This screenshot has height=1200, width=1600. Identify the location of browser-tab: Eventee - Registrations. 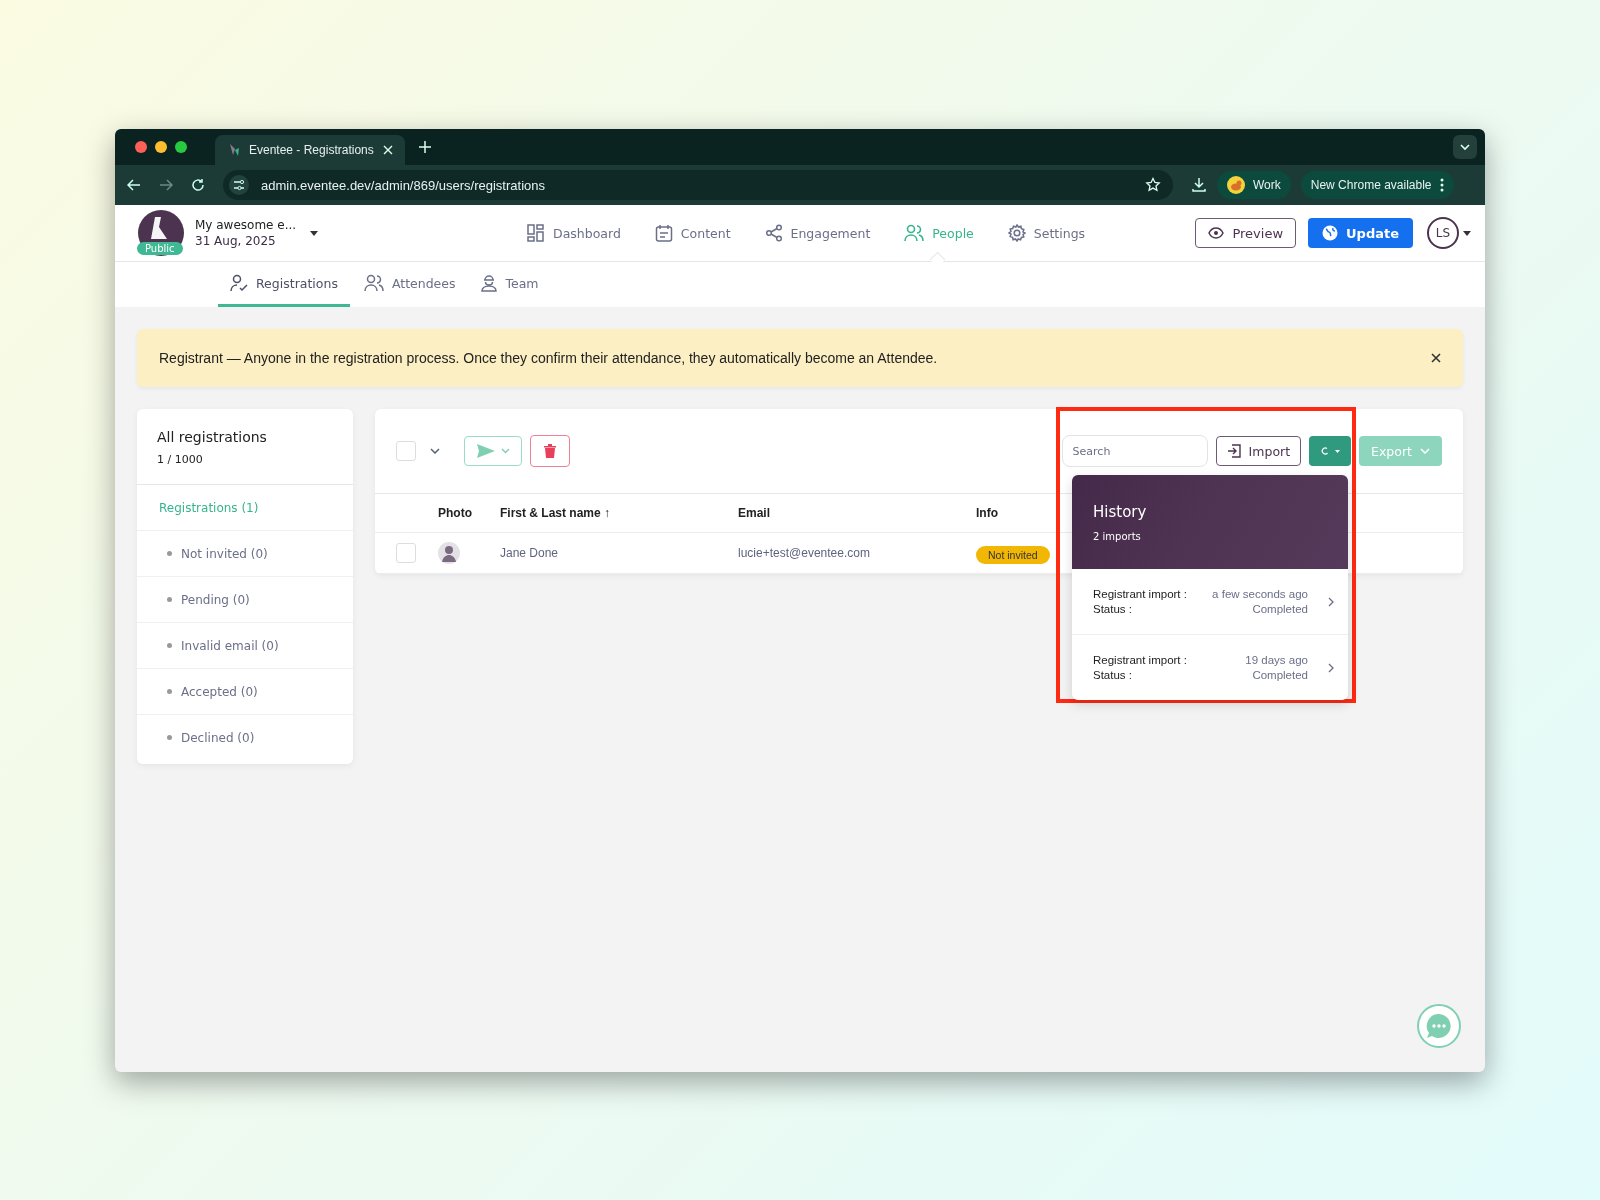
(310, 150).